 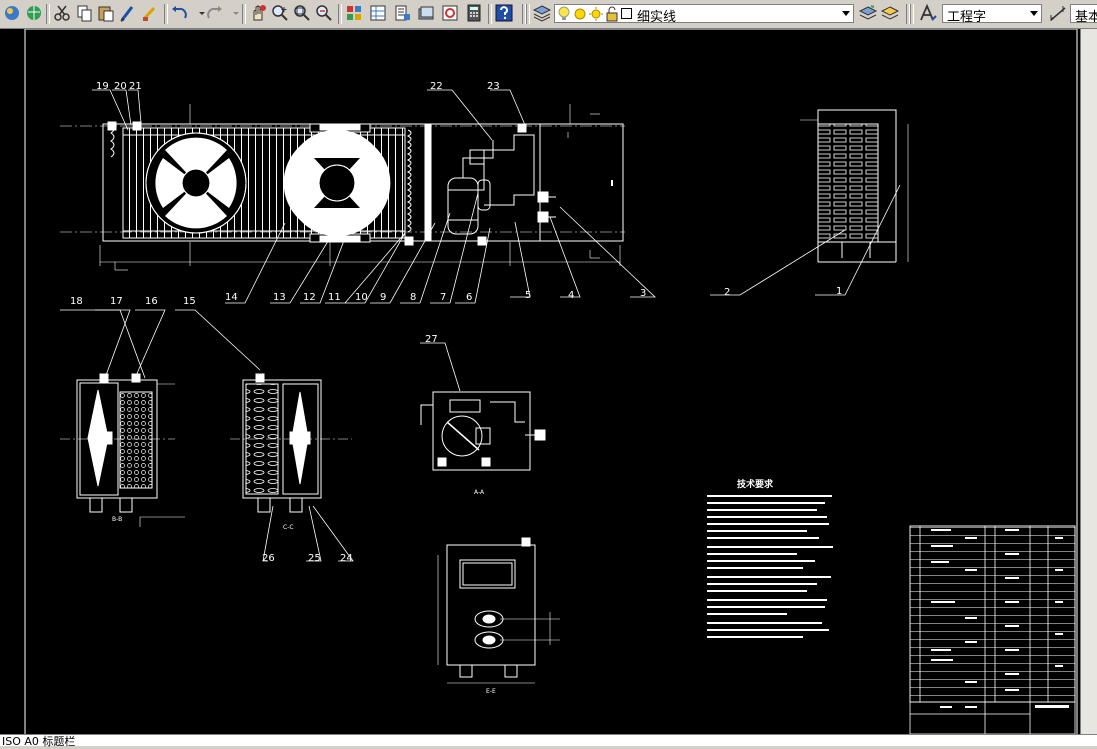 I want to click on balloon-24: 24, so click(x=346, y=558).